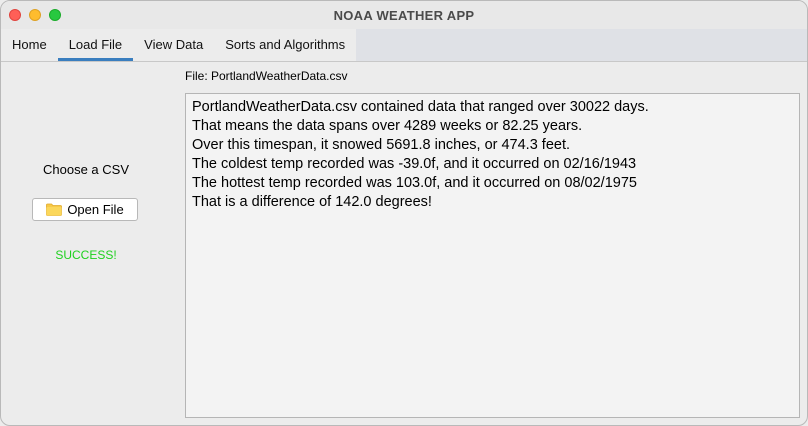 This screenshot has height=426, width=808. Describe the element at coordinates (266, 76) in the screenshot. I see `file-name-label: File: PortlandWeatherData.csv` at that location.